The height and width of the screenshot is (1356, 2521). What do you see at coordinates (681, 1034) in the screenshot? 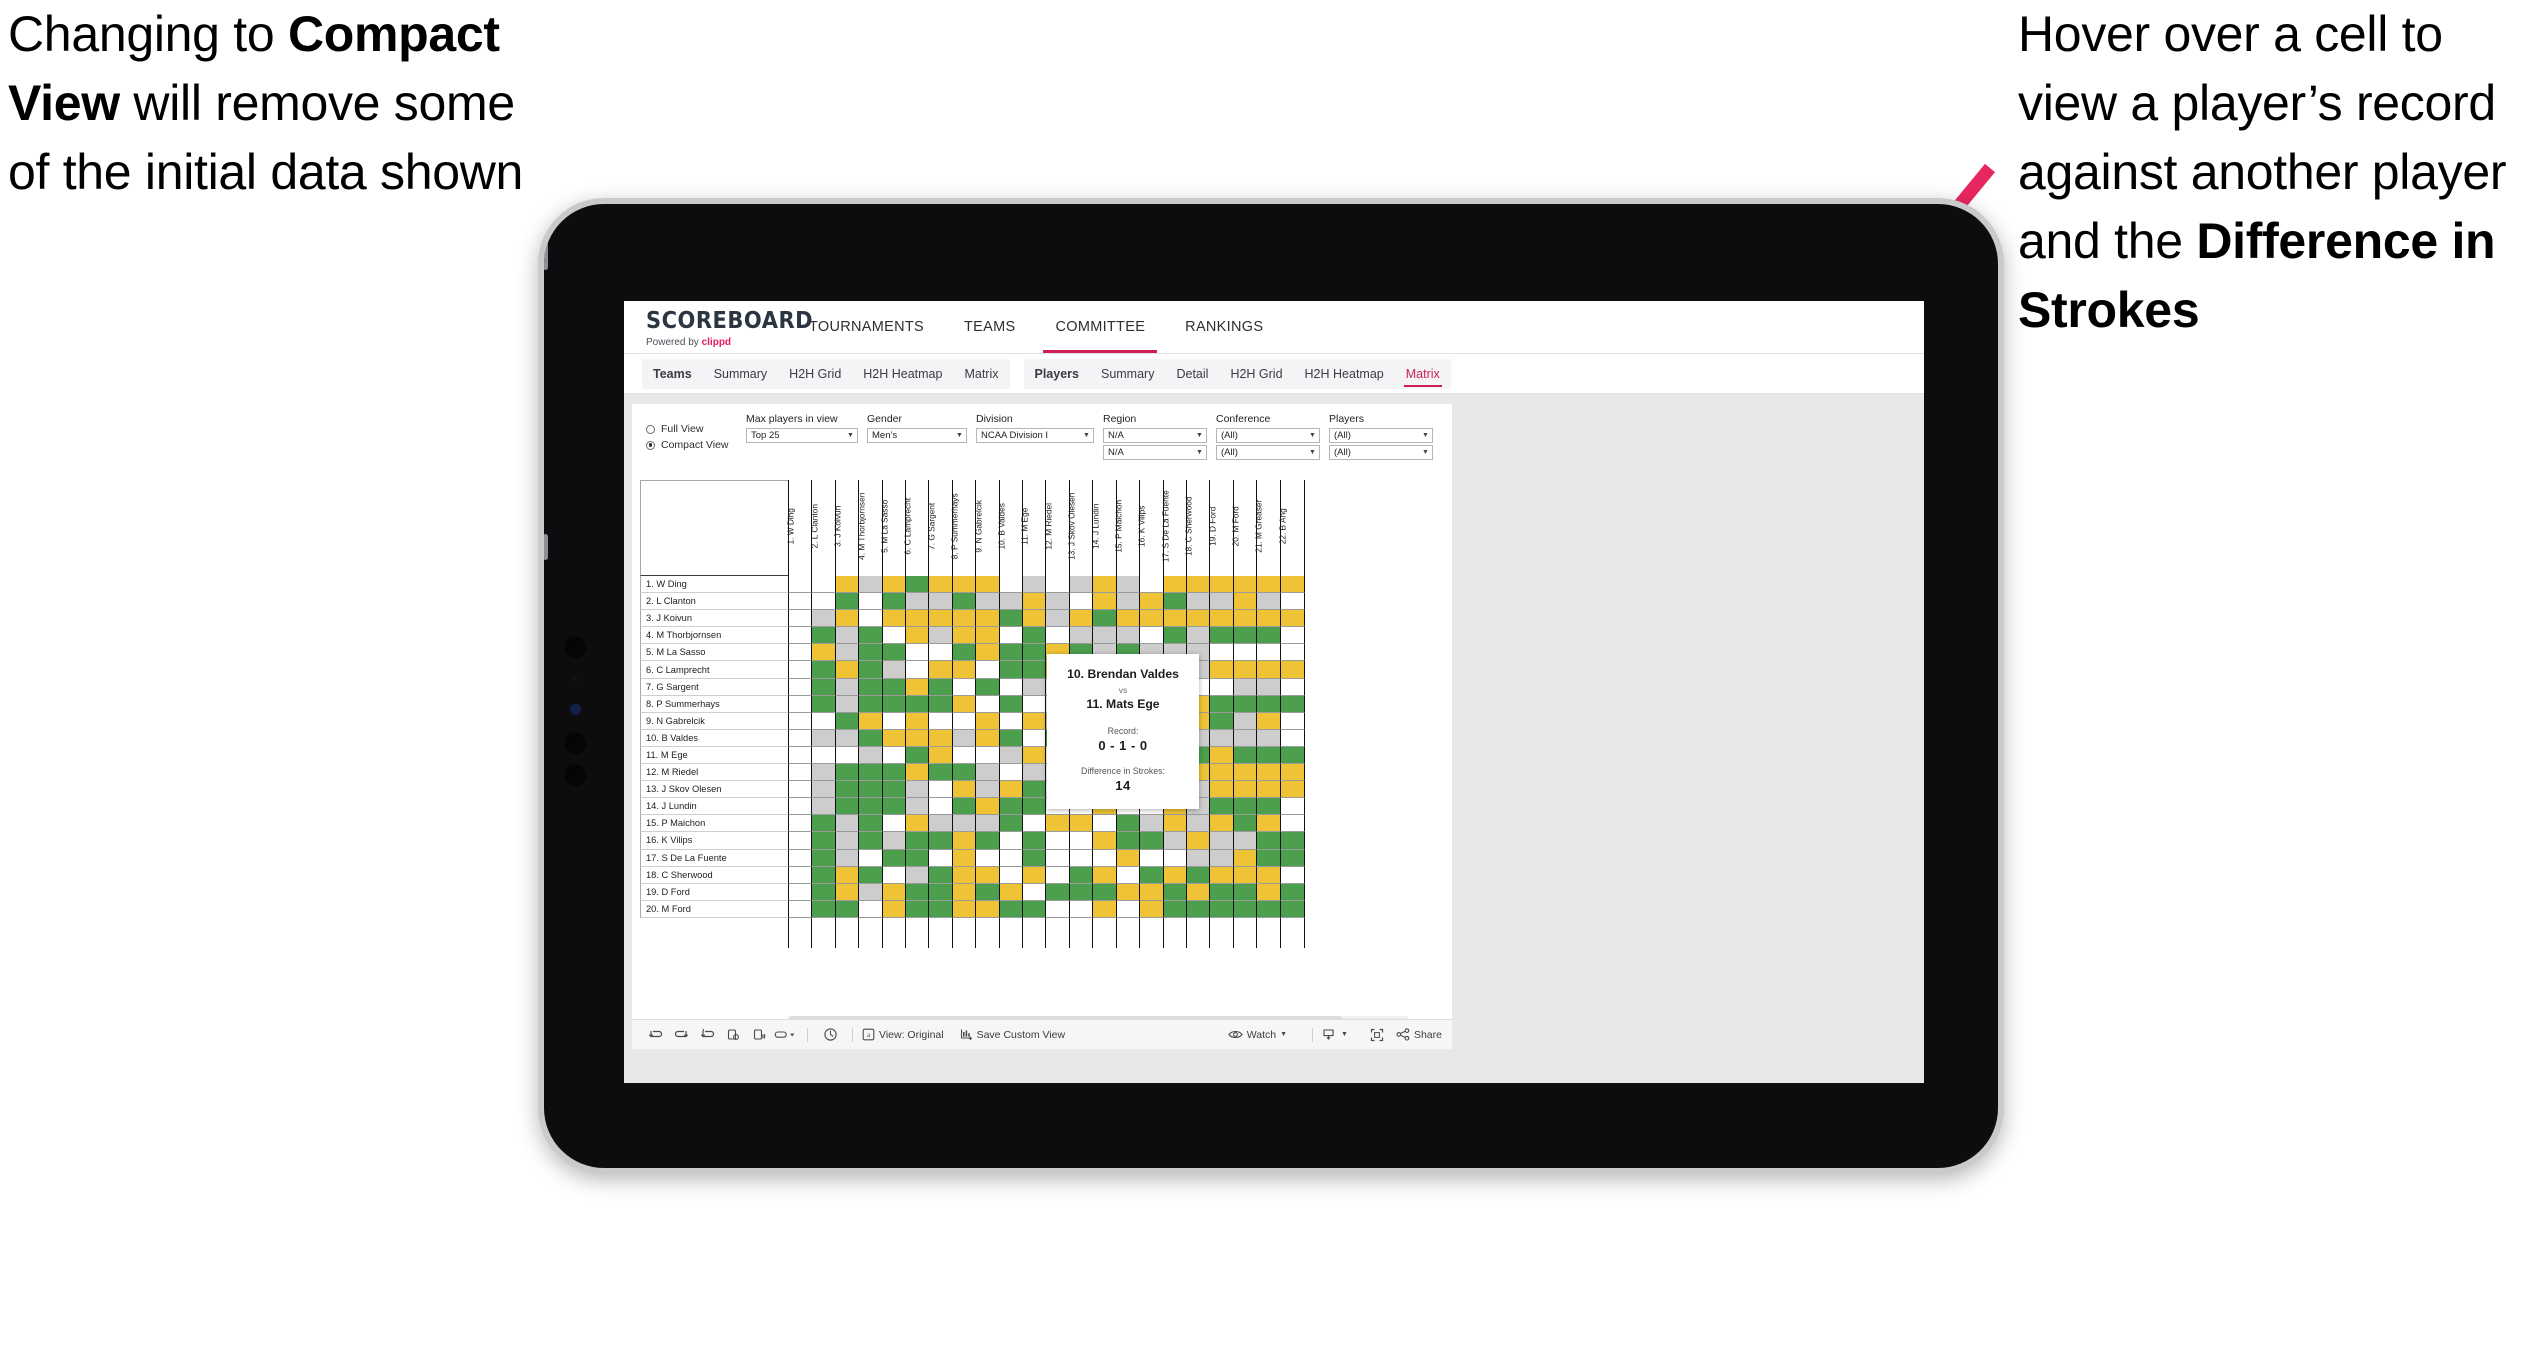
I see `redo-icon` at bounding box center [681, 1034].